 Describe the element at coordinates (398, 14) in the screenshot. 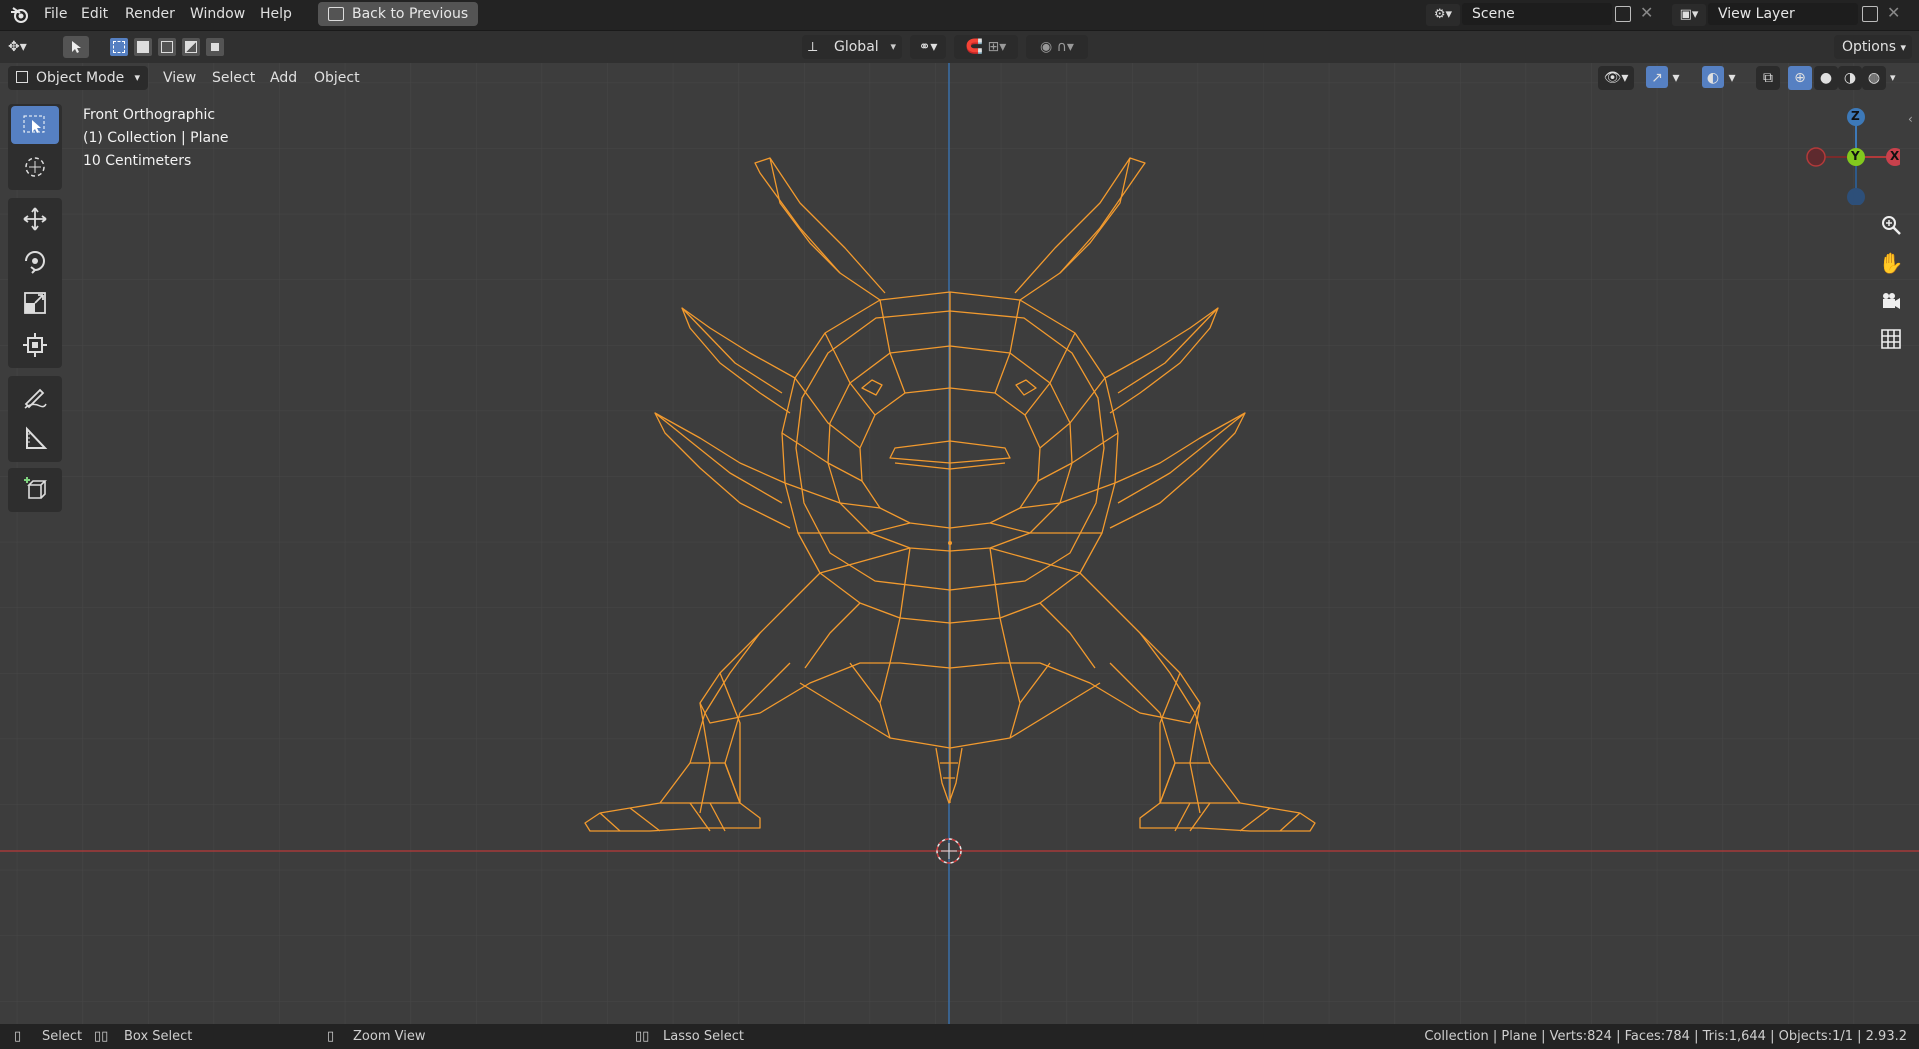

I see `back-to-previous-button: Back to Previous` at that location.